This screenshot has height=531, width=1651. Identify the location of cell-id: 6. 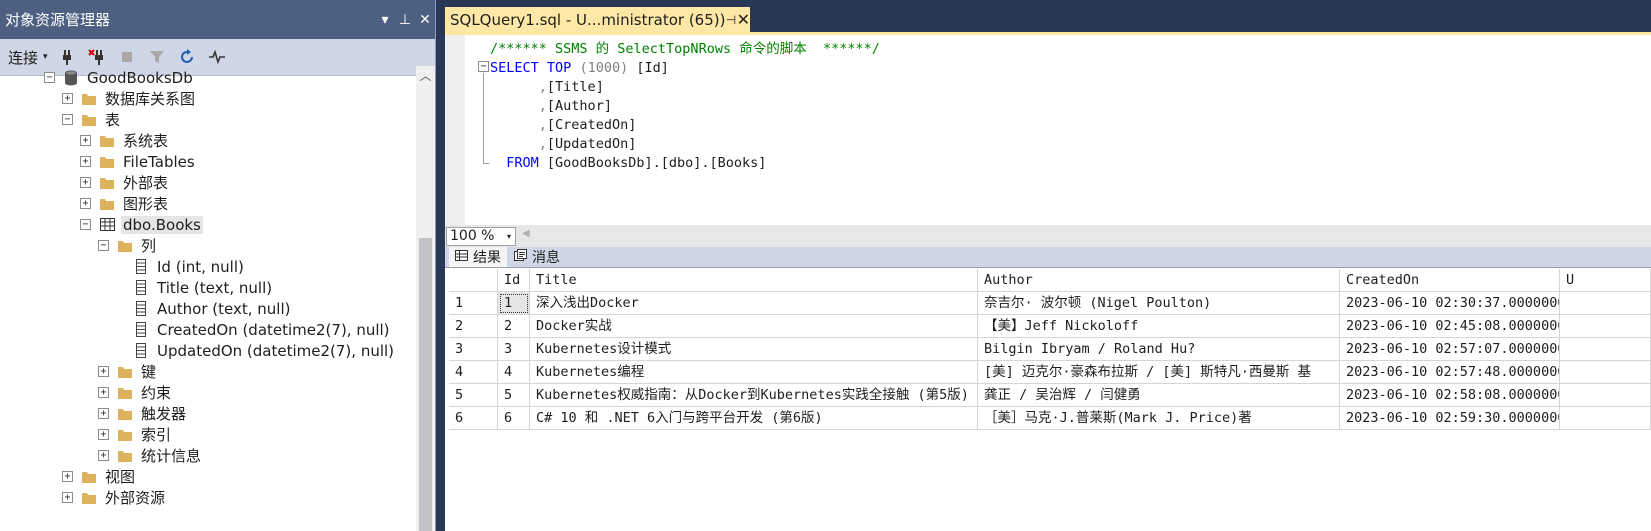
(514, 418).